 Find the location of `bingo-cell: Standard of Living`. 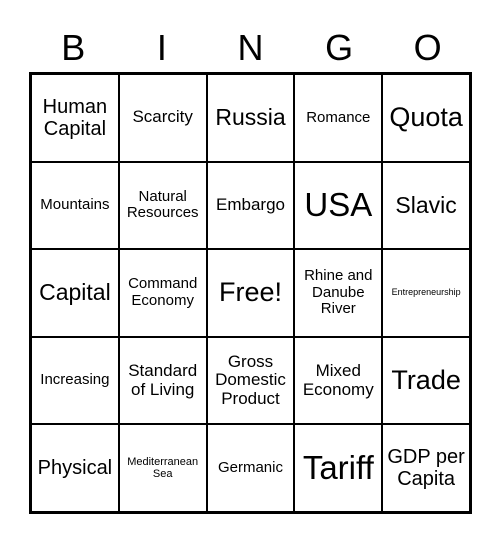

bingo-cell: Standard of Living is located at coordinates (162, 380).